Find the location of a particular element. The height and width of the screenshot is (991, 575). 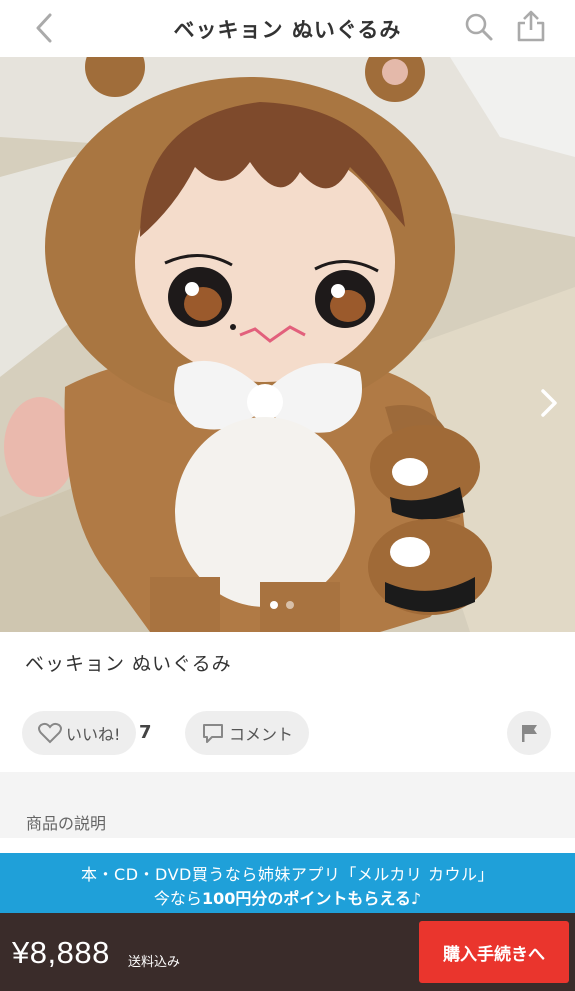

share-button is located at coordinates (531, 26).